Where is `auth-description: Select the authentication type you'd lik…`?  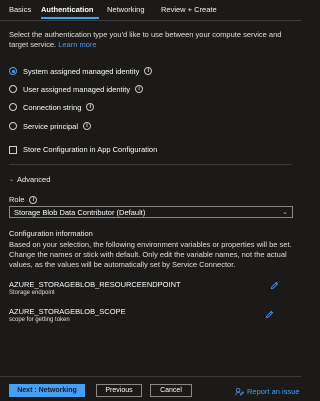 auth-description: Select the authentication type you'd lik… is located at coordinates (151, 40).